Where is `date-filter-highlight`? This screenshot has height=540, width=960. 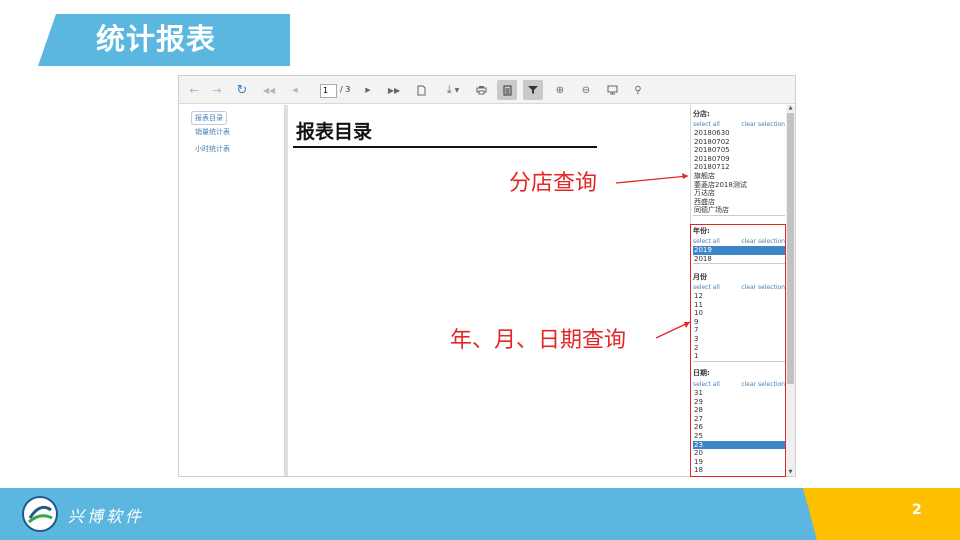
date-filter-highlight is located at coordinates (738, 350).